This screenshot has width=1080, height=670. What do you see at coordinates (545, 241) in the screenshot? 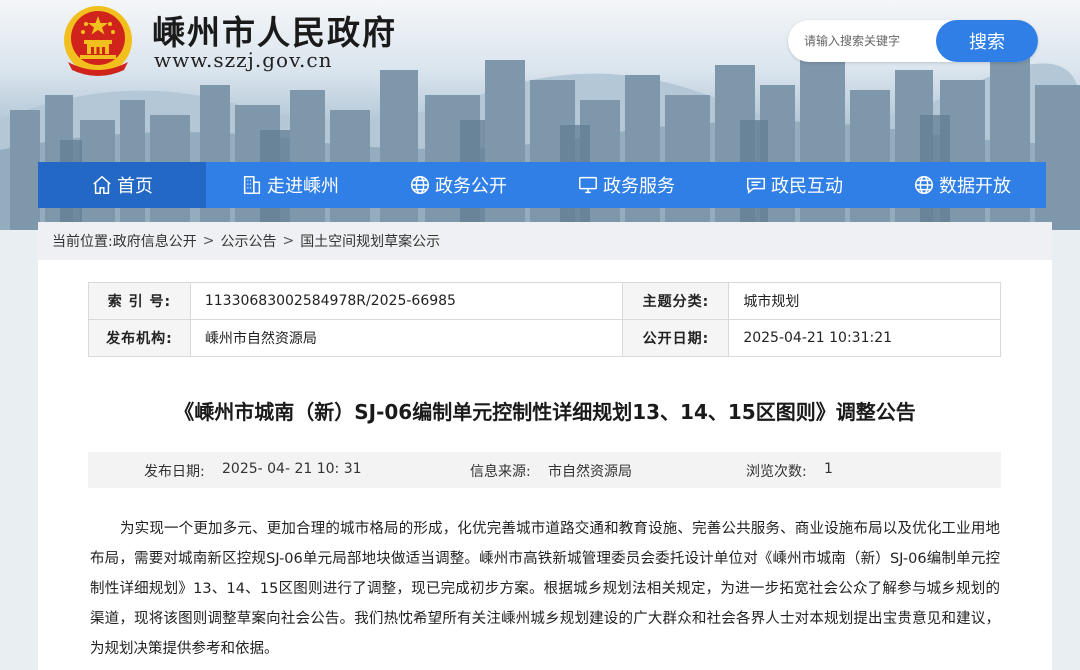
I see `breadcrumb: 当前位置: 政府信息公开 > 公示公告 > 国土空间规划草案公示` at bounding box center [545, 241].